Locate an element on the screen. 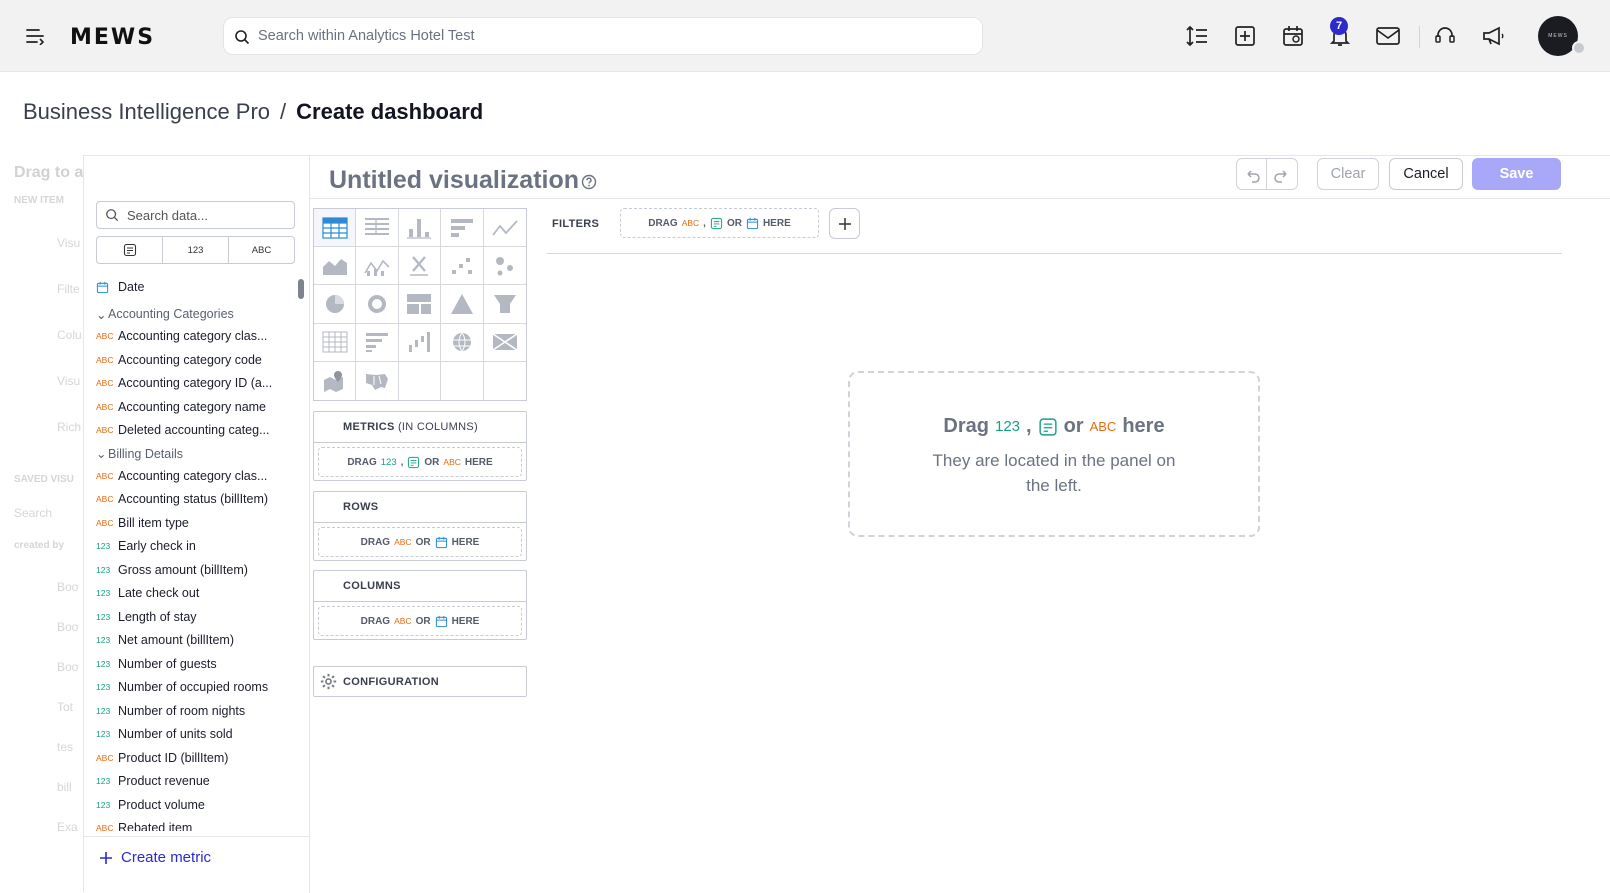 The image size is (1610, 893). horizontal-bar-chart-icon is located at coordinates (462, 228).